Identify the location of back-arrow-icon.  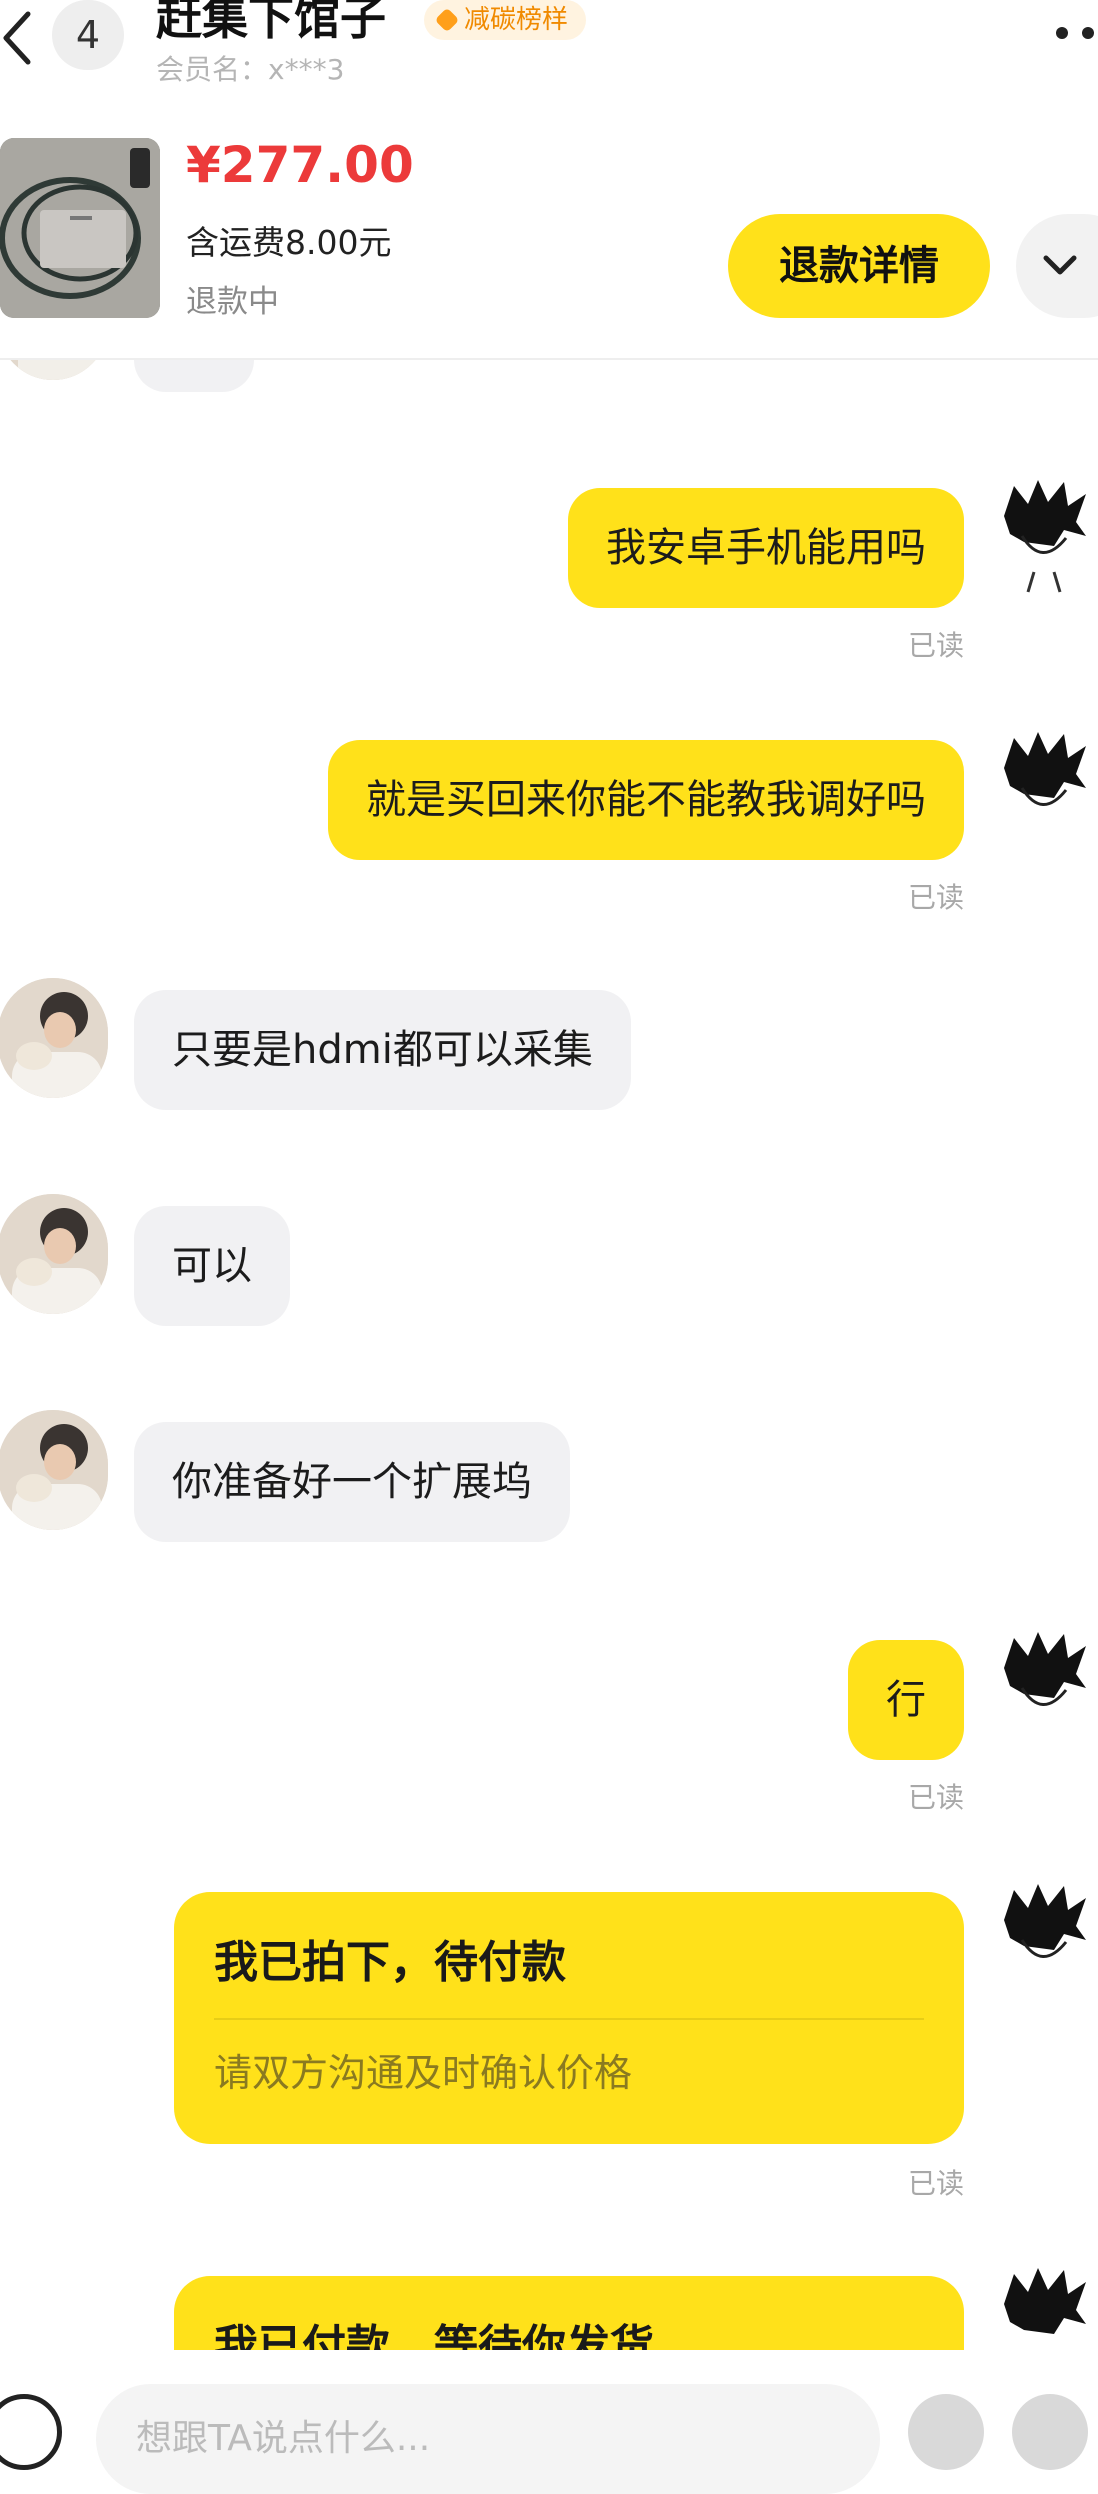
(17, 38).